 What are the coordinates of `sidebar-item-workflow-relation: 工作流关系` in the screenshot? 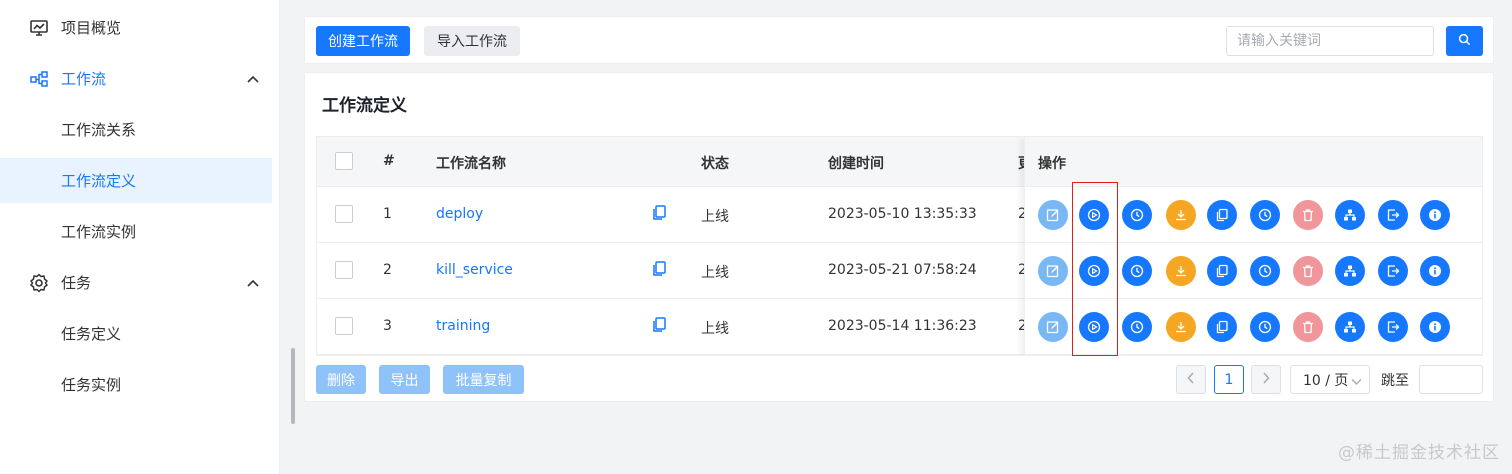 It's located at (136, 129).